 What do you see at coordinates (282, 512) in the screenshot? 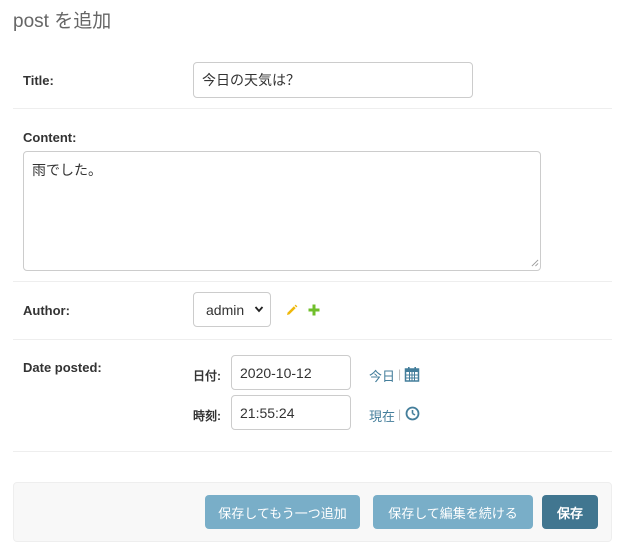
I see `save-and-add-another-button: 保存してもう一つ追加` at bounding box center [282, 512].